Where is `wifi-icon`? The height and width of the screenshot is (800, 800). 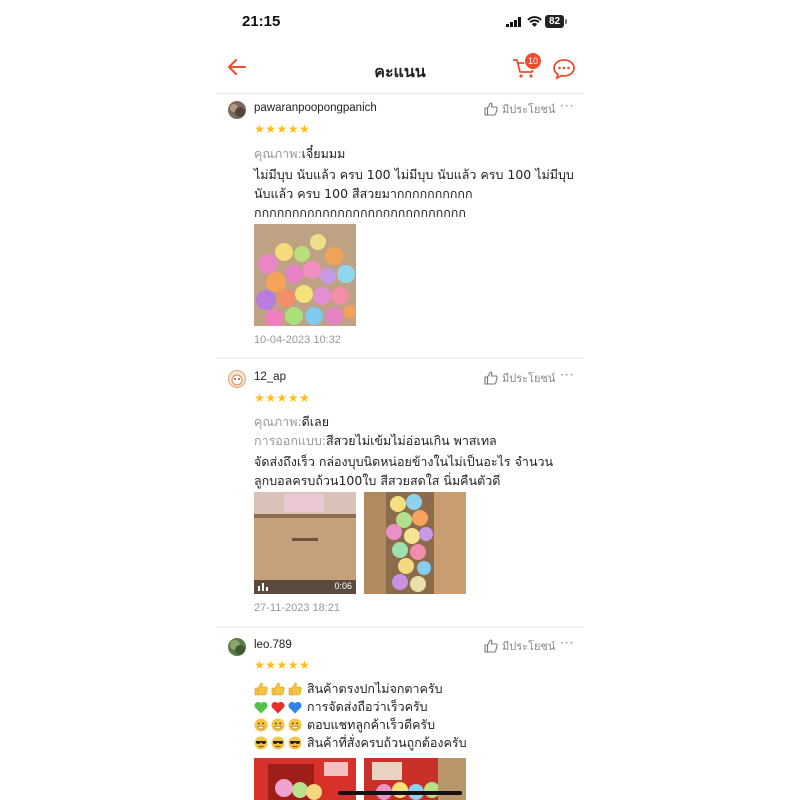
wifi-icon is located at coordinates (534, 21).